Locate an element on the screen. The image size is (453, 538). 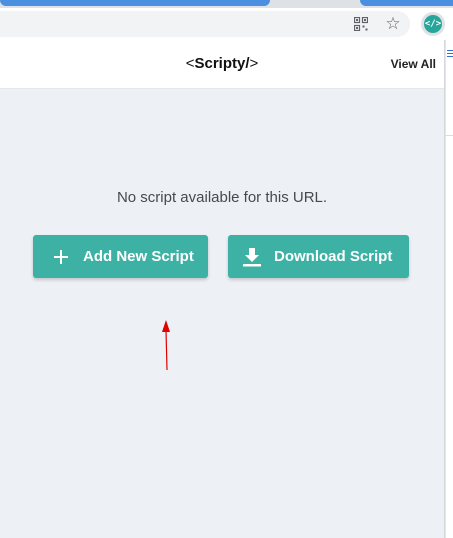
add-button-label: Add New Script is located at coordinates (138, 256).